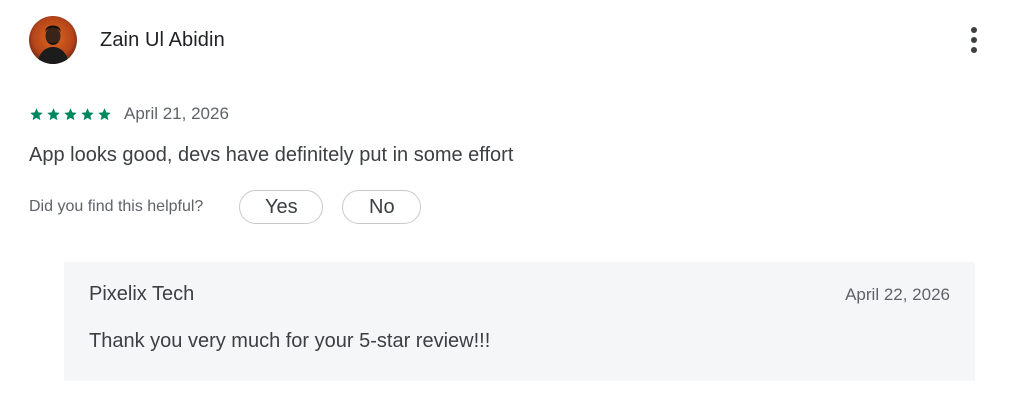 Image resolution: width=1024 pixels, height=396 pixels. What do you see at coordinates (176, 113) in the screenshot?
I see `review-date: April 21, 2026` at bounding box center [176, 113].